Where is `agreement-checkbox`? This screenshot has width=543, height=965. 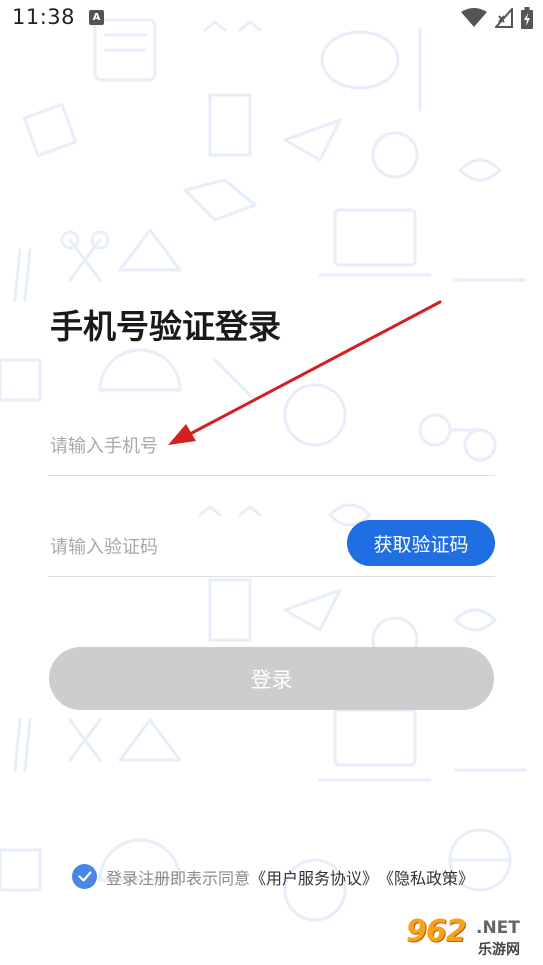
agreement-checkbox is located at coordinates (84, 876).